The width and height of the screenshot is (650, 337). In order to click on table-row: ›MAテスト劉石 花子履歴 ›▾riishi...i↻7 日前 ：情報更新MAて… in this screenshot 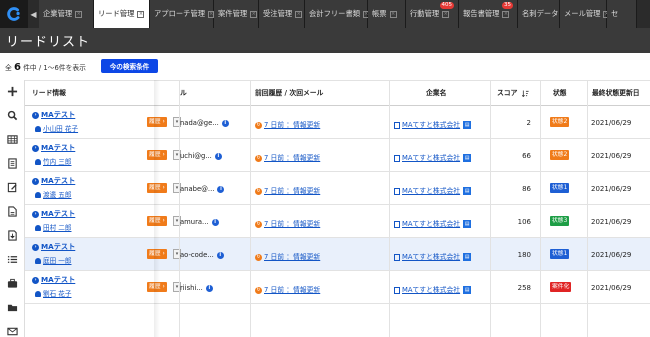, I will do `click(337, 287)`.